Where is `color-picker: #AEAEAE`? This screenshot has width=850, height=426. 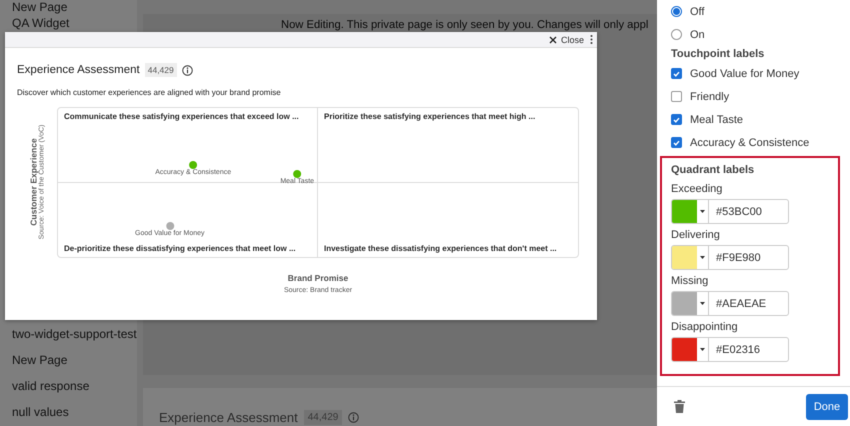
color-picker: #AEAEAE is located at coordinates (730, 303).